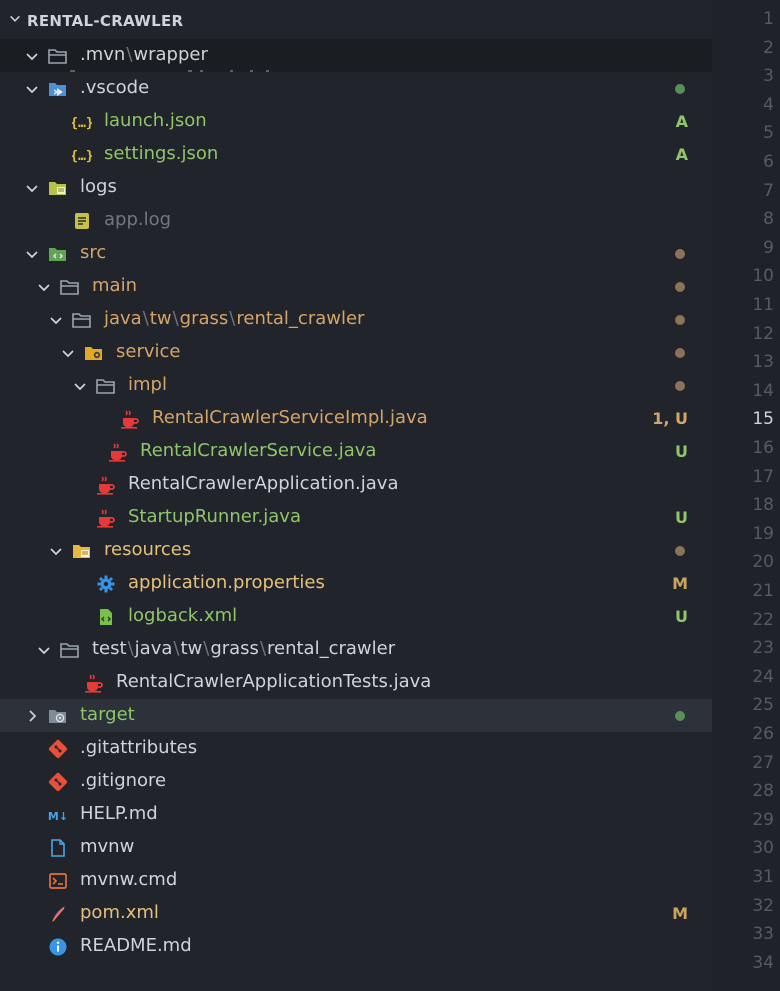  I want to click on path-segment: app.log, so click(138, 219).